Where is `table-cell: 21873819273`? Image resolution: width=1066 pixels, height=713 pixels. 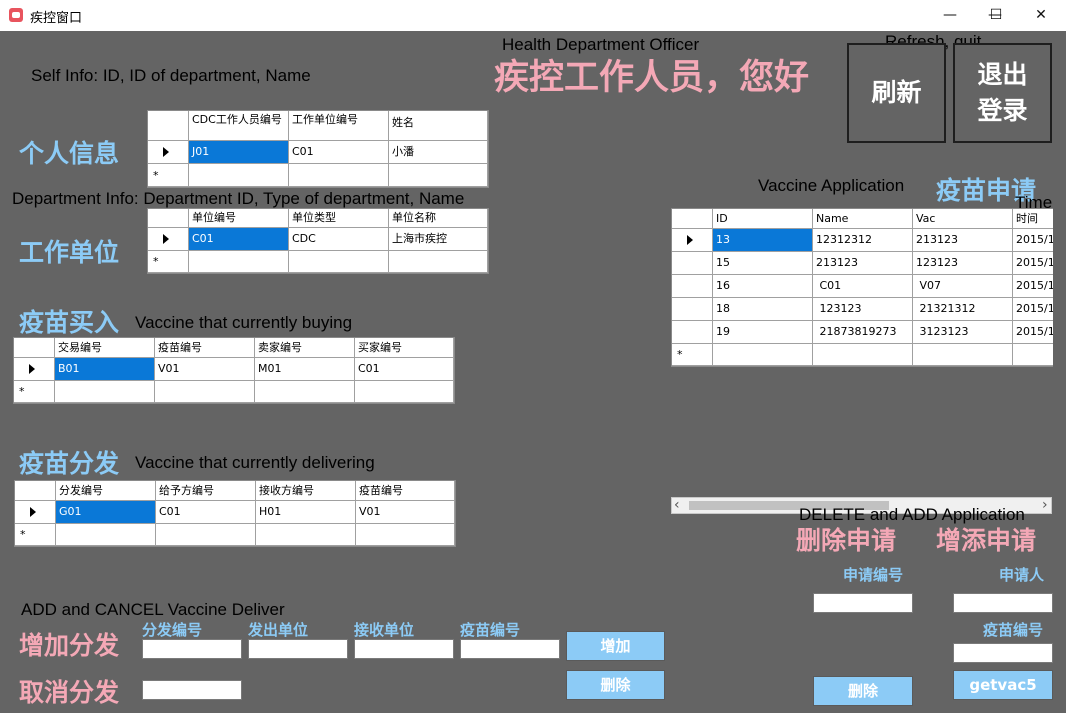 table-cell: 21873819273 is located at coordinates (863, 332).